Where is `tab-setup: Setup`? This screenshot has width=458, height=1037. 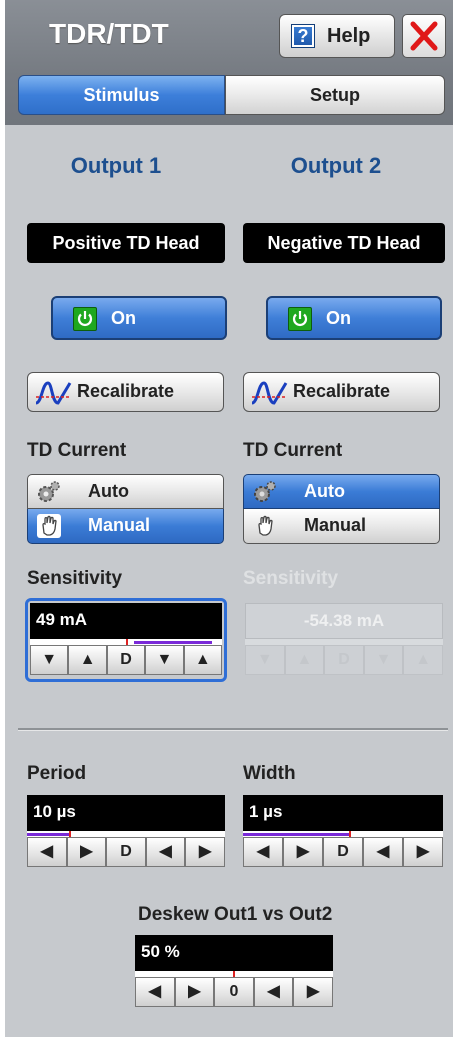
tab-setup: Setup is located at coordinates (335, 95).